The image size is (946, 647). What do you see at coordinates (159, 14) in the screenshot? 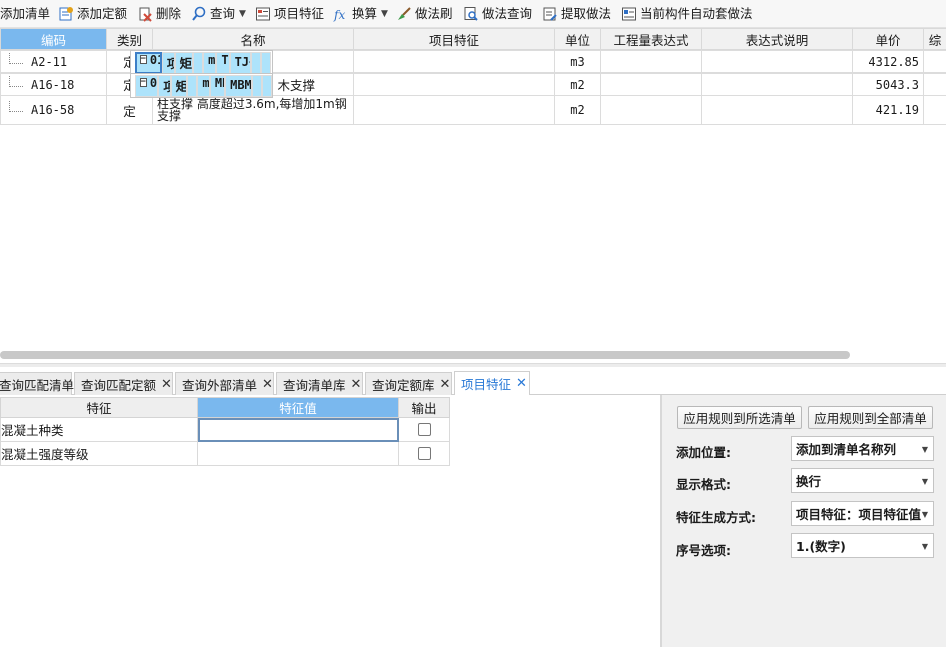
I see `delete-button: 删除` at bounding box center [159, 14].